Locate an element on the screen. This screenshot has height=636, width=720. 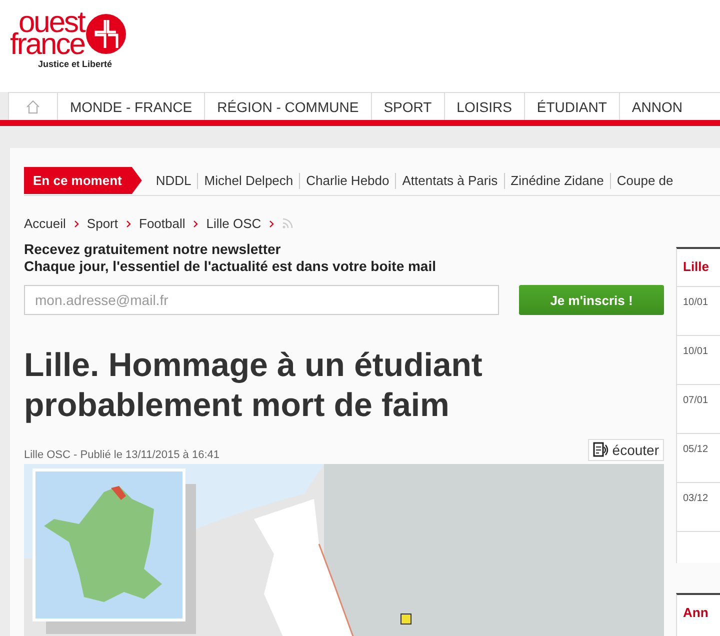
news-date: 03/12 is located at coordinates (695, 498).